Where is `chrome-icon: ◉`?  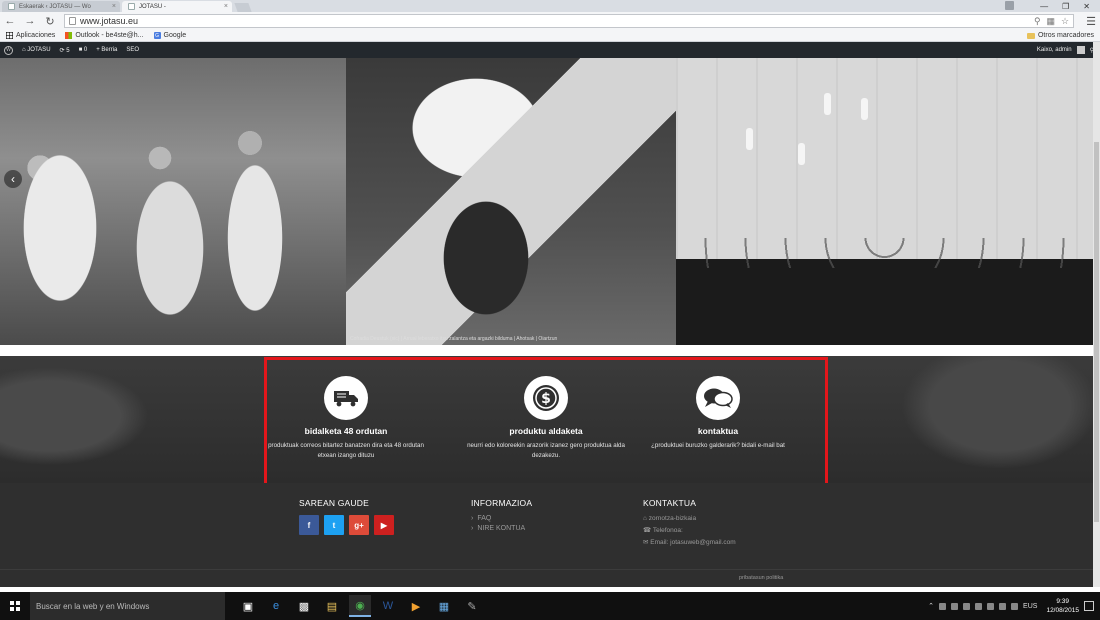
chrome-icon: ◉ is located at coordinates (360, 606).